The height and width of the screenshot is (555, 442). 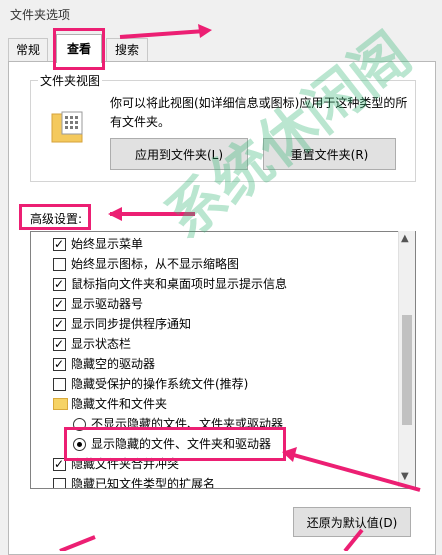 What do you see at coordinates (101, 344) in the screenshot?
I see `list-item-label: 显示状态栏` at bounding box center [101, 344].